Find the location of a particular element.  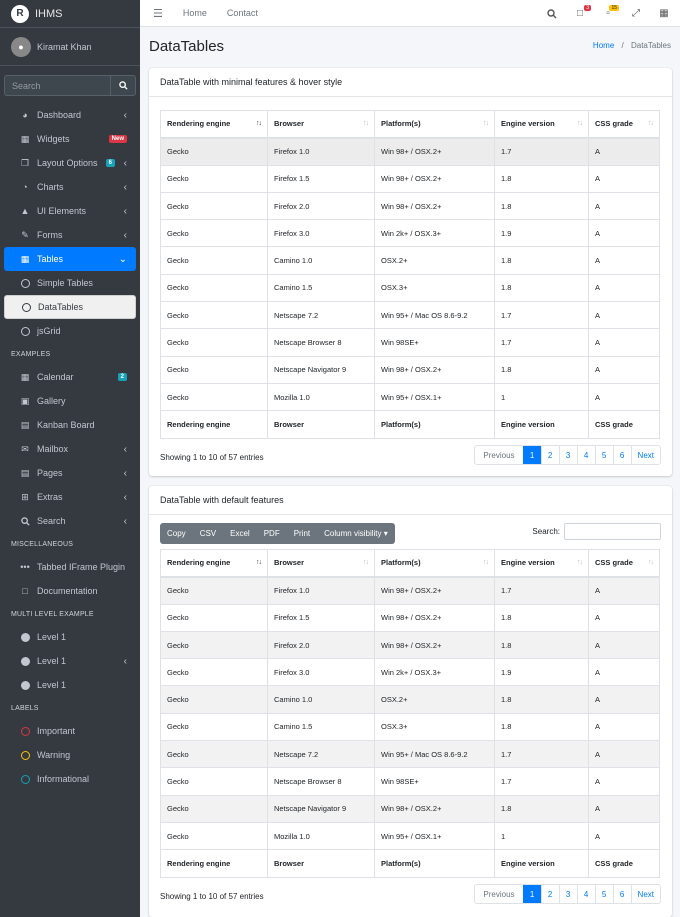

print-button: Print is located at coordinates (302, 533).